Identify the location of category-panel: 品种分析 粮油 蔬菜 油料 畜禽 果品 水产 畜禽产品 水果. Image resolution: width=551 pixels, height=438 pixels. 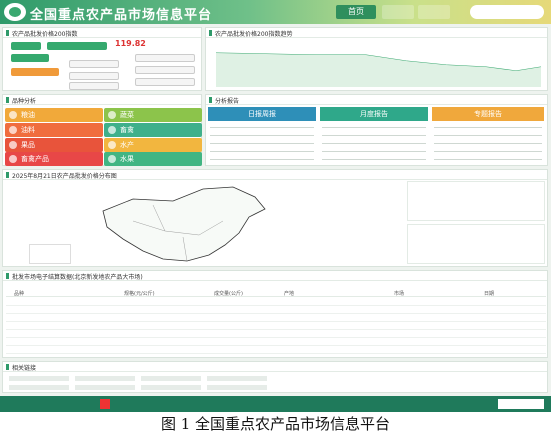
(102, 130).